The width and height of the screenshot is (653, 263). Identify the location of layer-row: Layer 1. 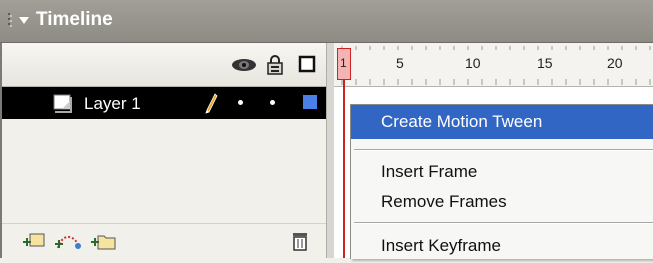
(164, 103).